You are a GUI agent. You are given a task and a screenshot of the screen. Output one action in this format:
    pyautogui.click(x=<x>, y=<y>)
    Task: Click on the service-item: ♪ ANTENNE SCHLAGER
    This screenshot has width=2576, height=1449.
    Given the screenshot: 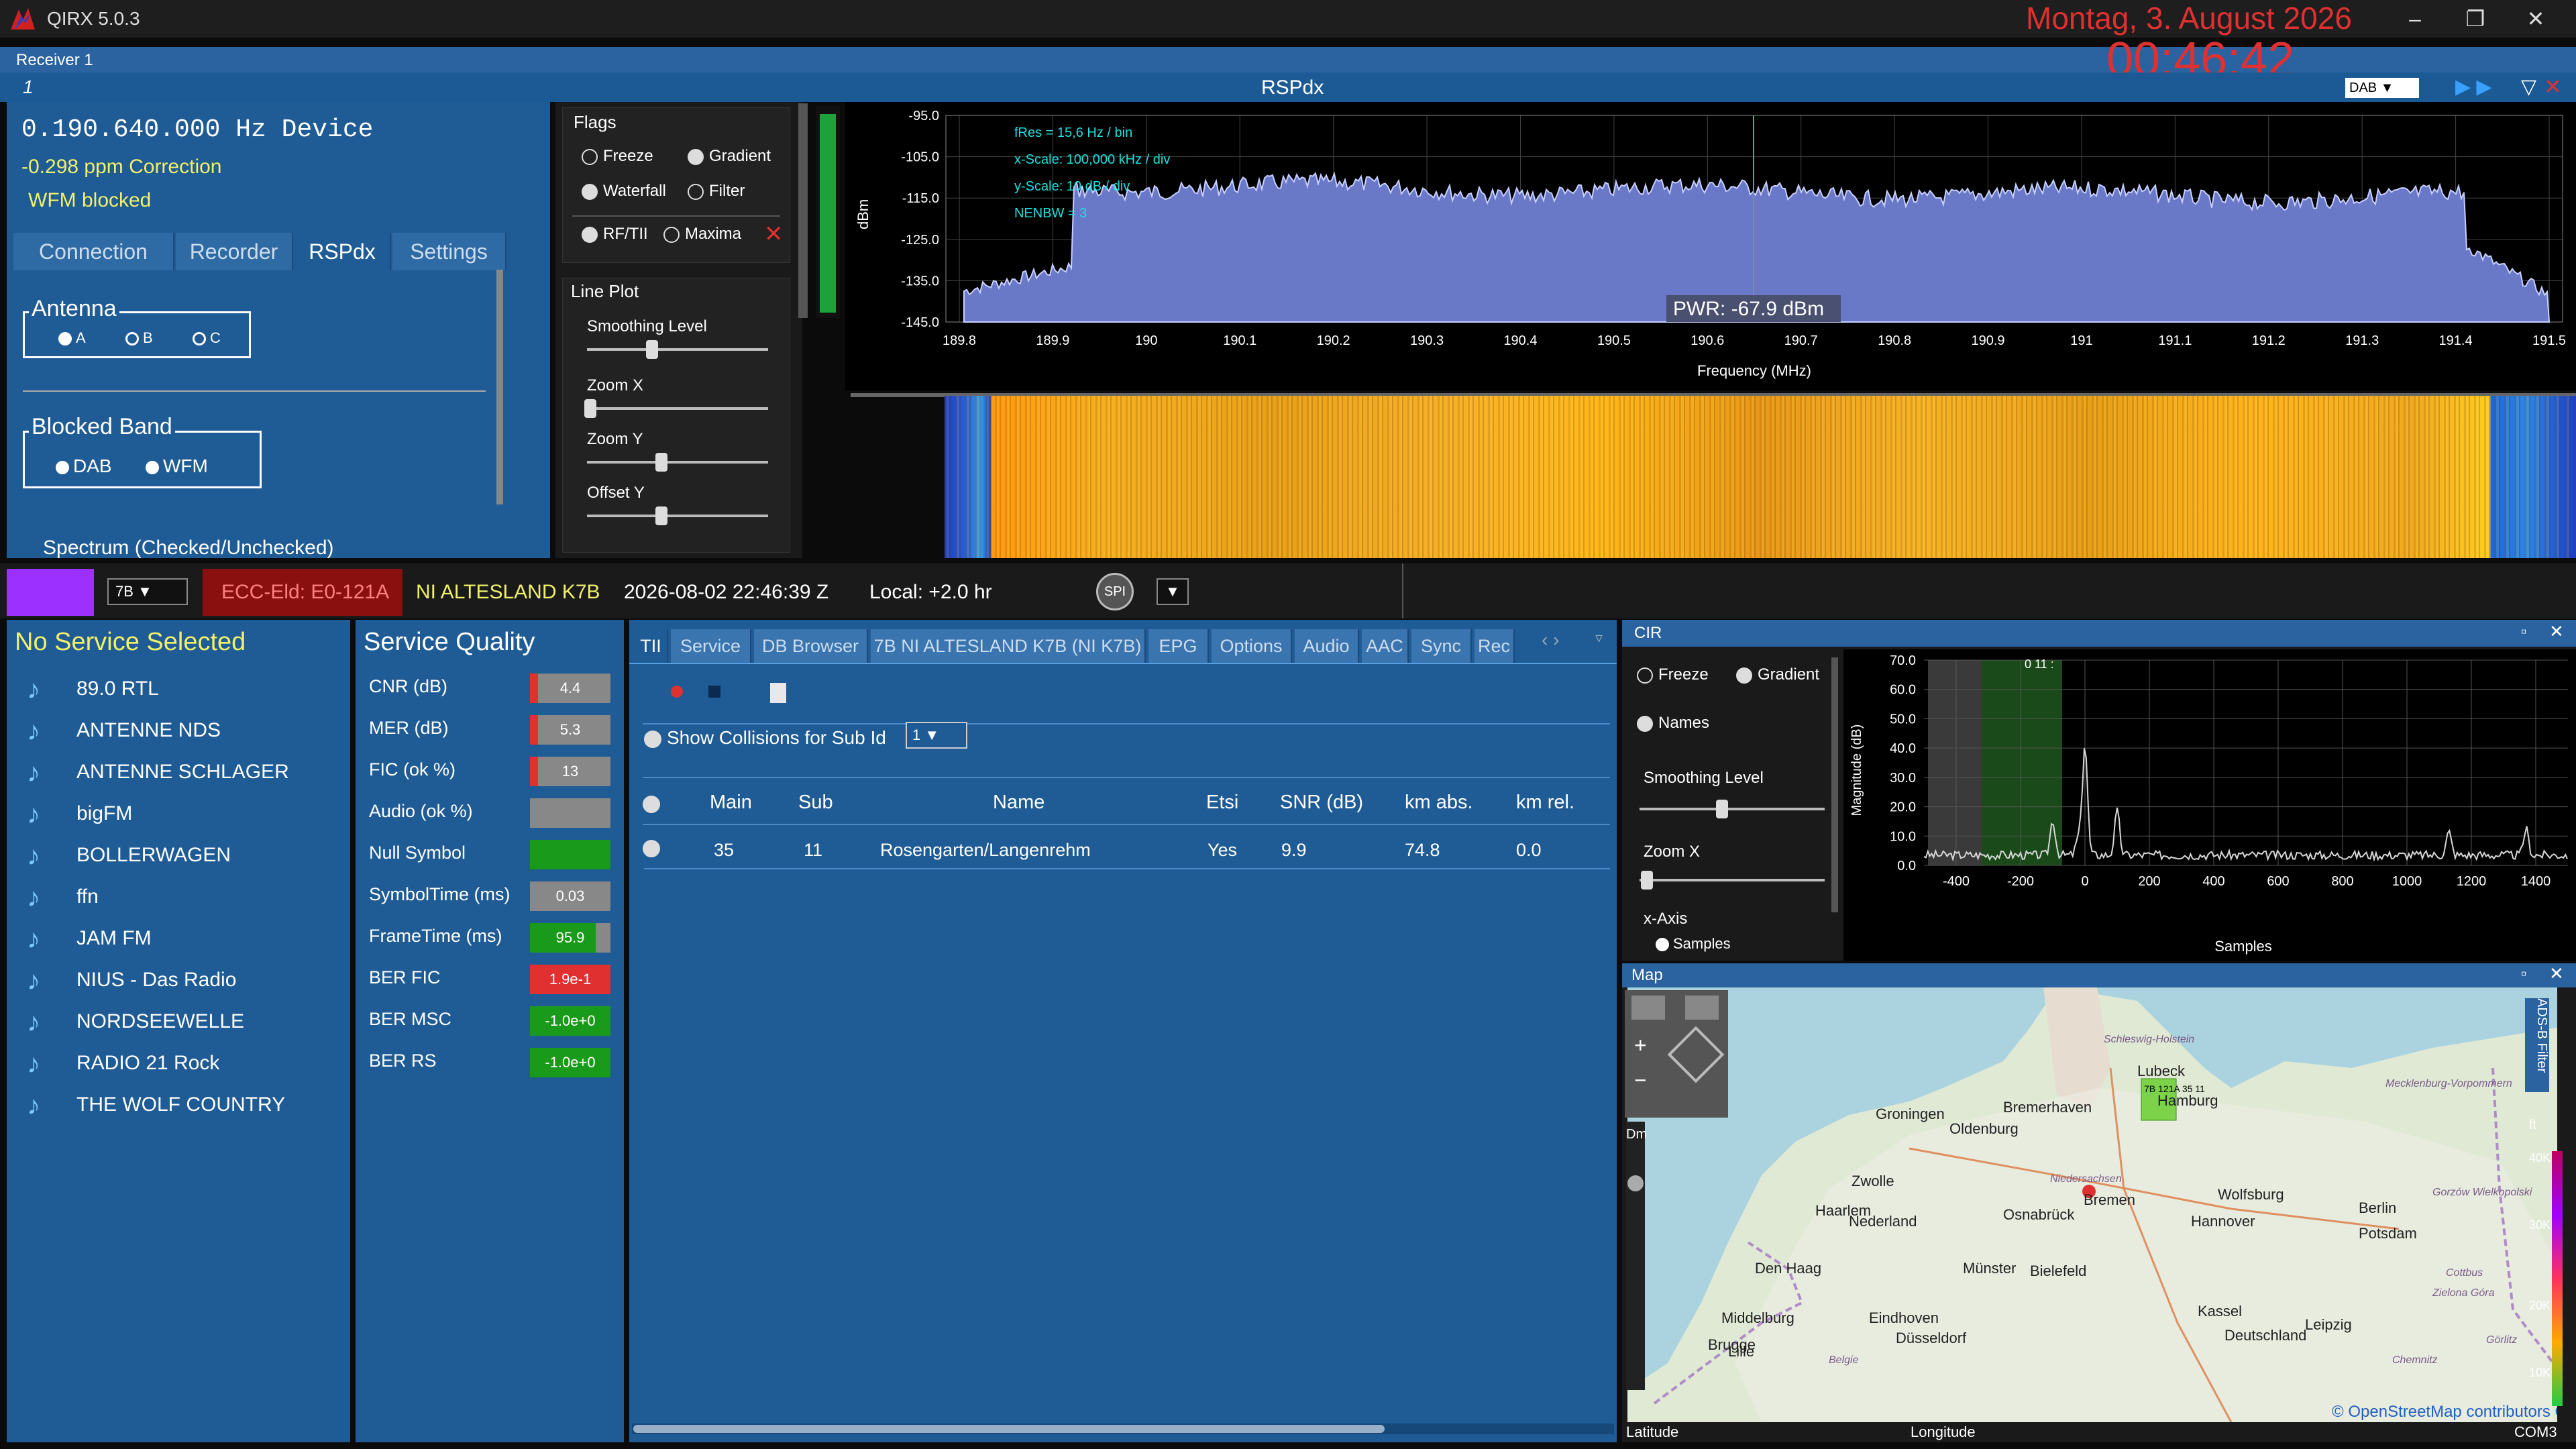 What is the action you would take?
    pyautogui.click(x=178, y=771)
    